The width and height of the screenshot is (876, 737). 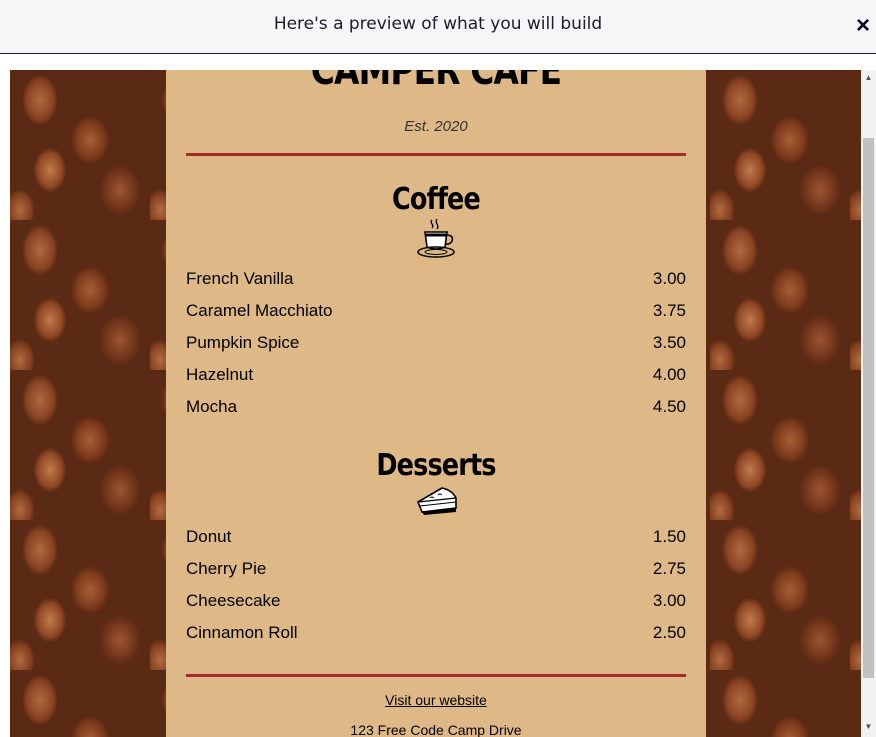 What do you see at coordinates (436, 539) in the screenshot?
I see `menu-item: Donut 1.50` at bounding box center [436, 539].